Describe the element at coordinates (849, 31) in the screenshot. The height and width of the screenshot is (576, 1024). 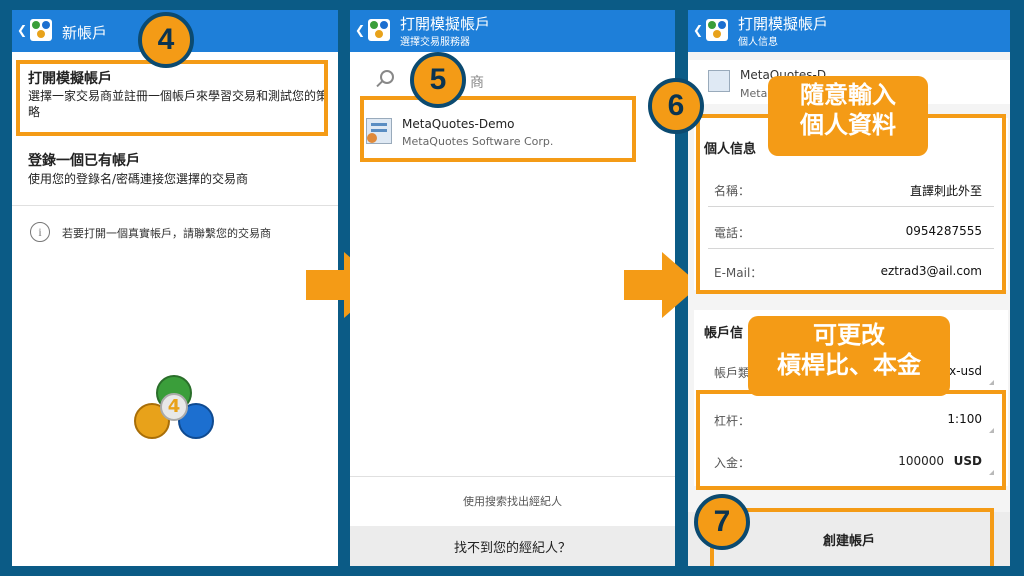
I see `app-bar: ❮ 打開模擬帳戶 個人信息` at that location.